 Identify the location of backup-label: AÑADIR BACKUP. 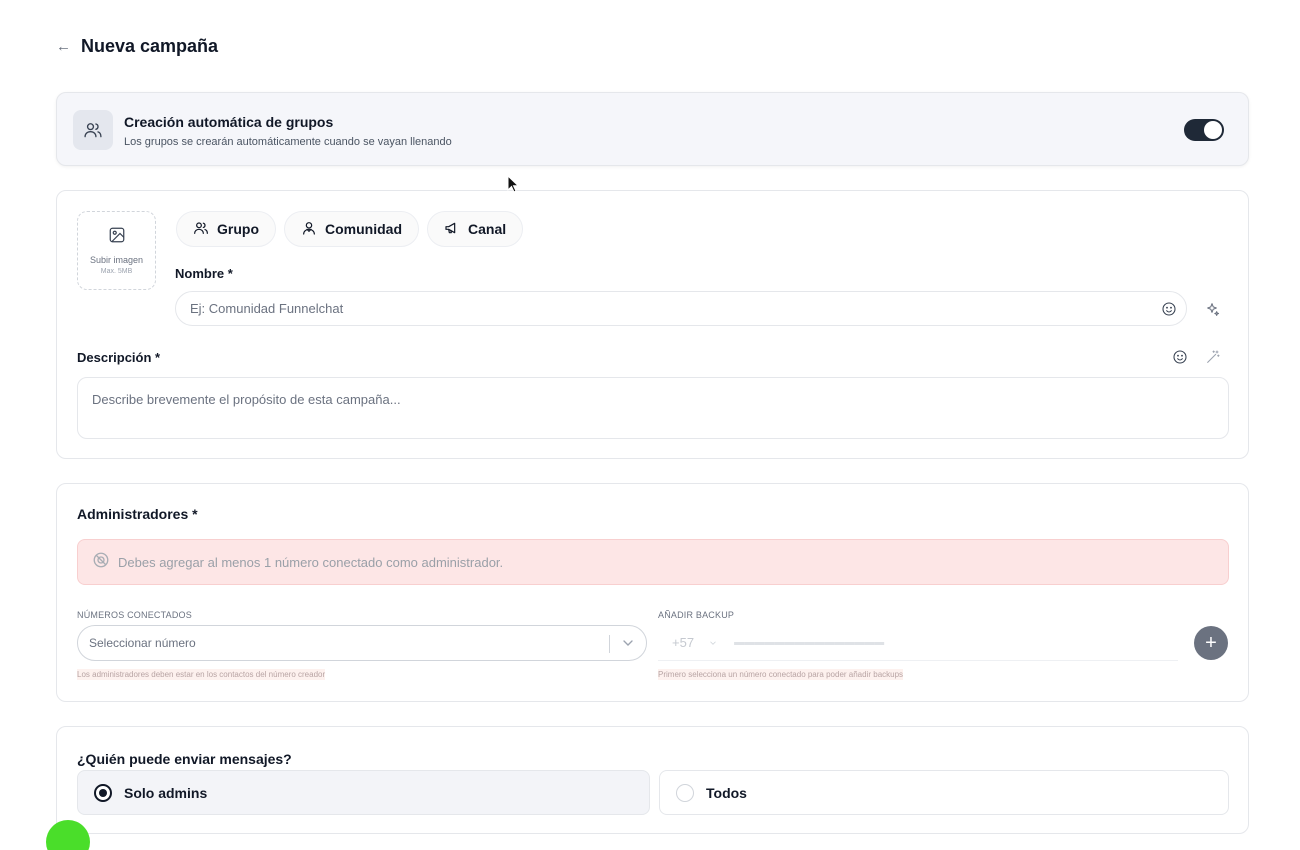
(696, 615).